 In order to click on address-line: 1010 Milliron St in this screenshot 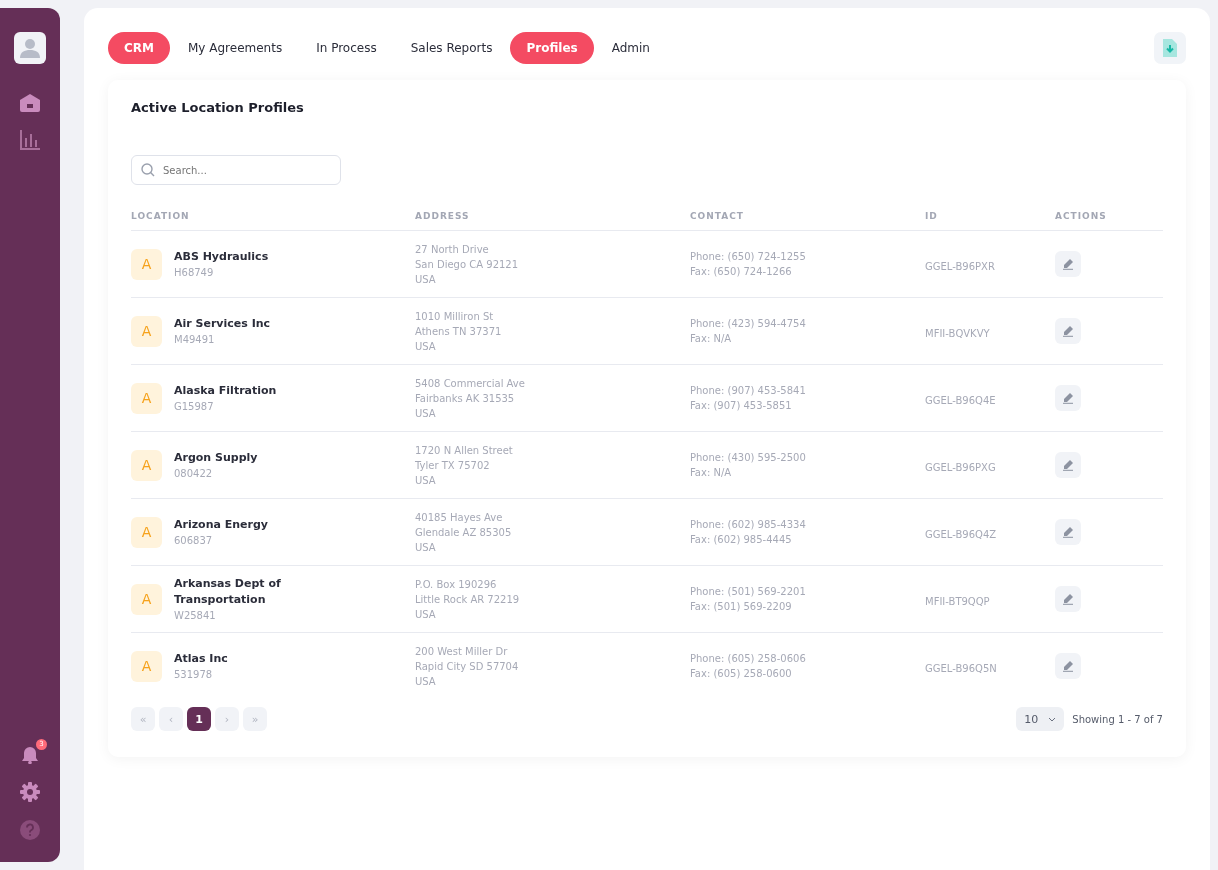, I will do `click(455, 316)`.